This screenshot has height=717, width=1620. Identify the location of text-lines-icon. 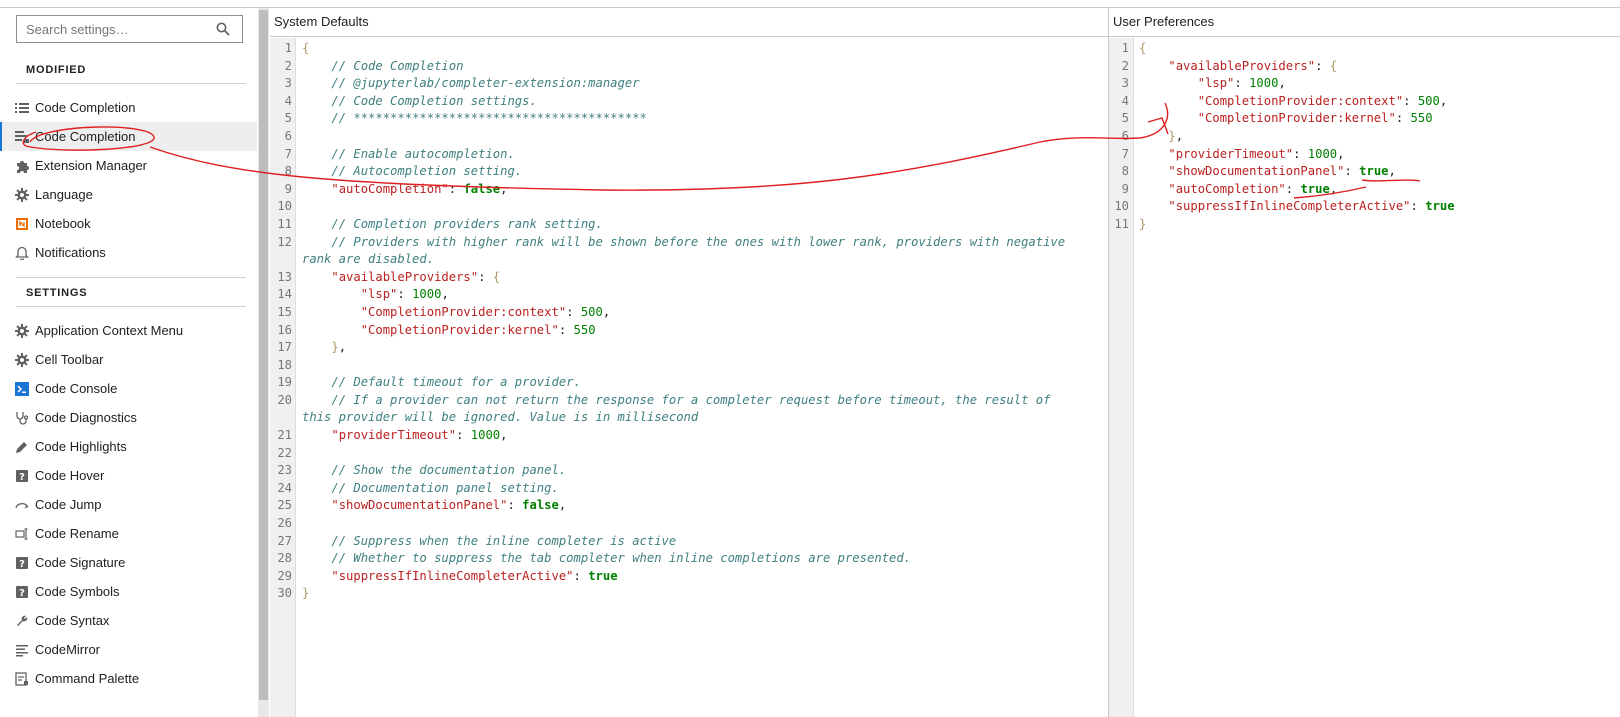
(22, 650).